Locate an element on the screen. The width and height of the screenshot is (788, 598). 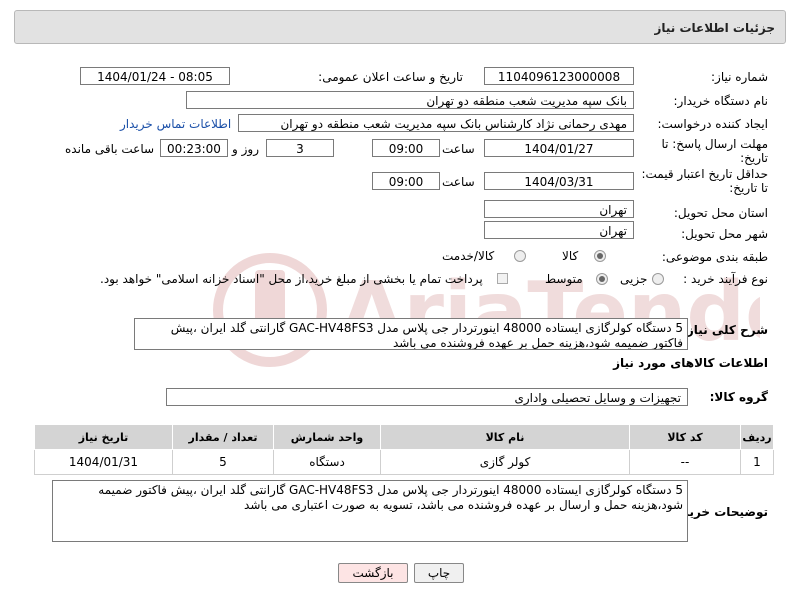
province-field: تهران is located at coordinates (559, 209).